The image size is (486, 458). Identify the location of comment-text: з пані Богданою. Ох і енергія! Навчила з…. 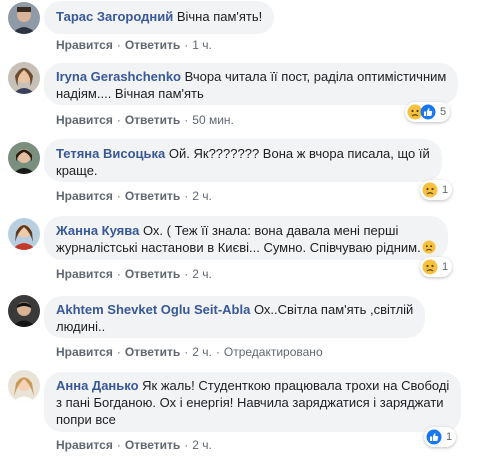
(250, 402).